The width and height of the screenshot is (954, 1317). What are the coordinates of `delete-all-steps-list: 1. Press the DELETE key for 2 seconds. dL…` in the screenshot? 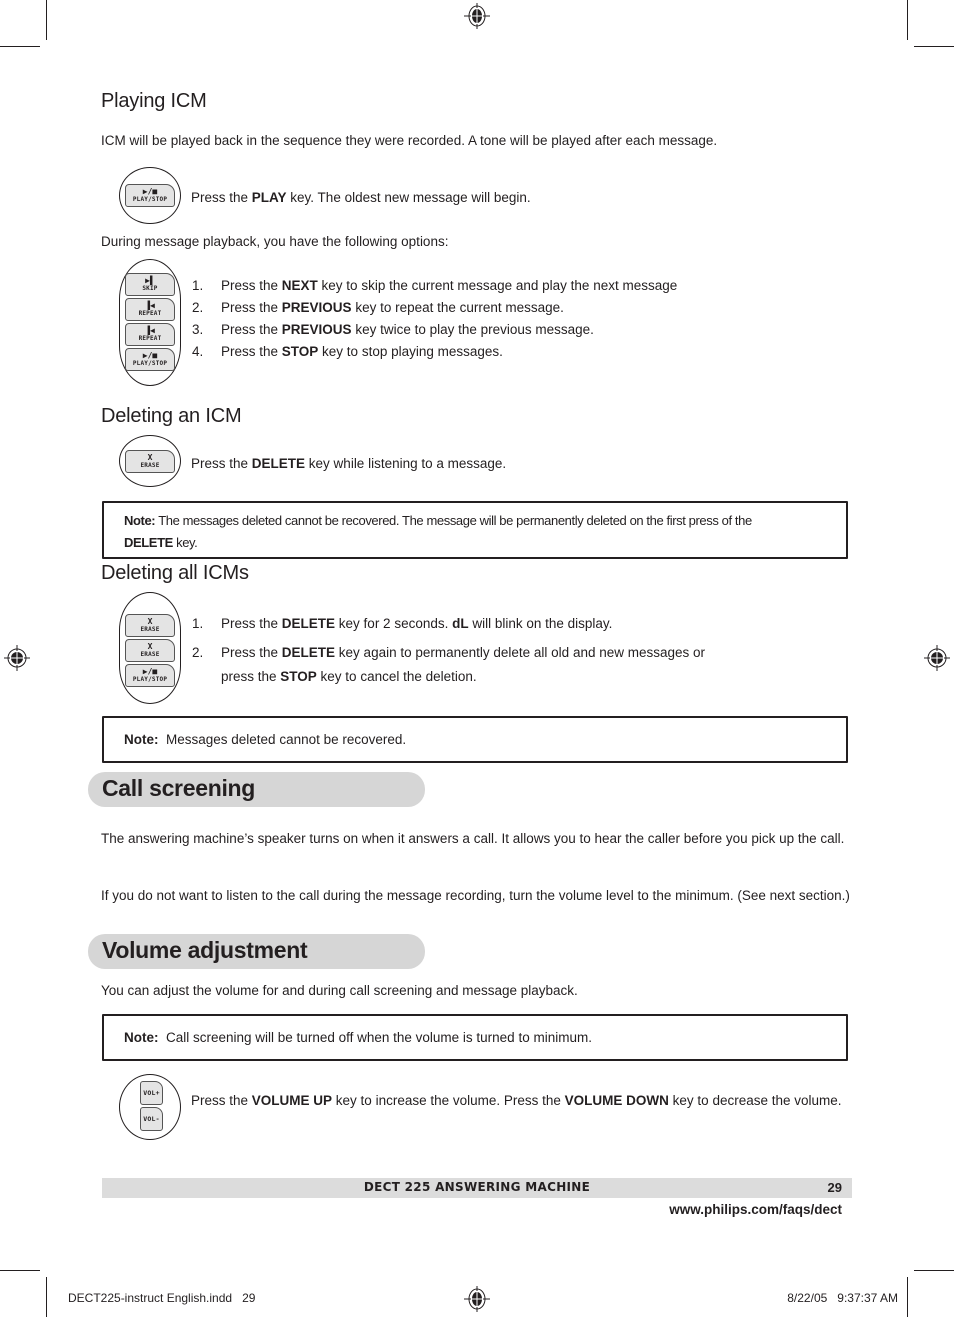 It's located at (448, 650).